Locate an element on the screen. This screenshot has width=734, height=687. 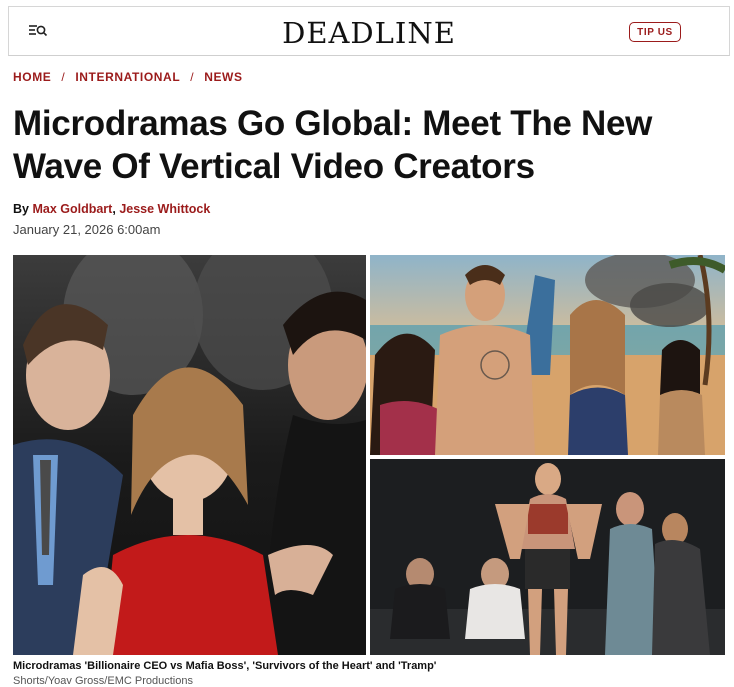
site-logo: DEADLINE is located at coordinates (369, 33).